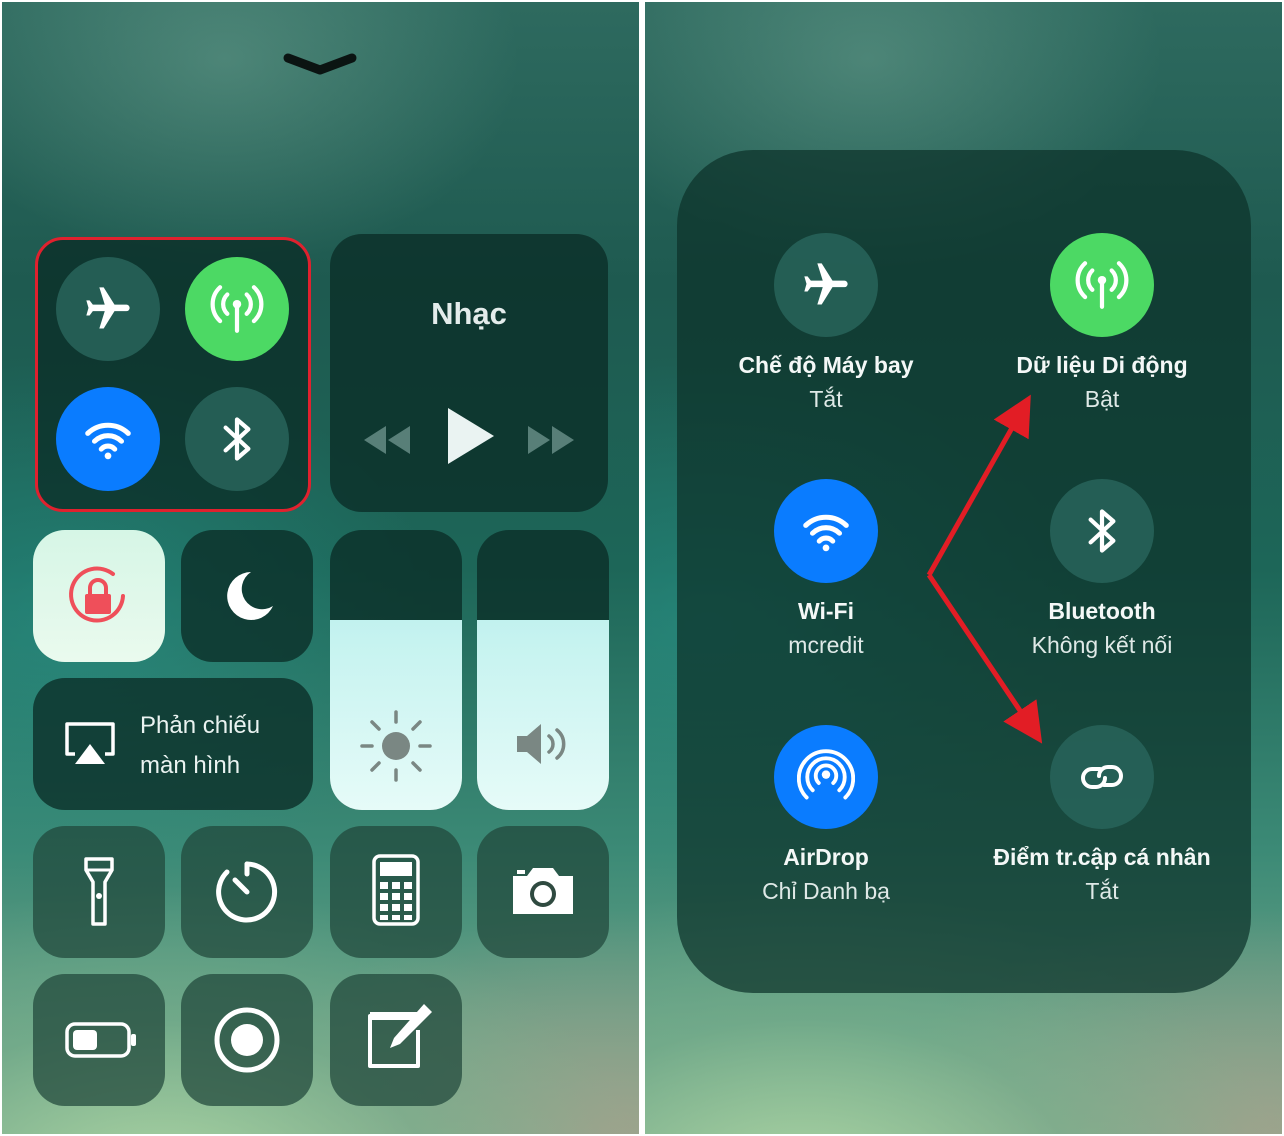  I want to click on annotation-arrows, so click(984, 569).